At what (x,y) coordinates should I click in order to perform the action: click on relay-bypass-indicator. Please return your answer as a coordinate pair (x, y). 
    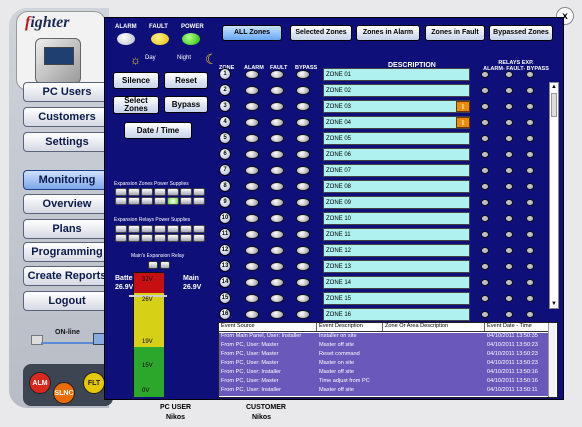
    Looking at the image, I should click on (530, 266).